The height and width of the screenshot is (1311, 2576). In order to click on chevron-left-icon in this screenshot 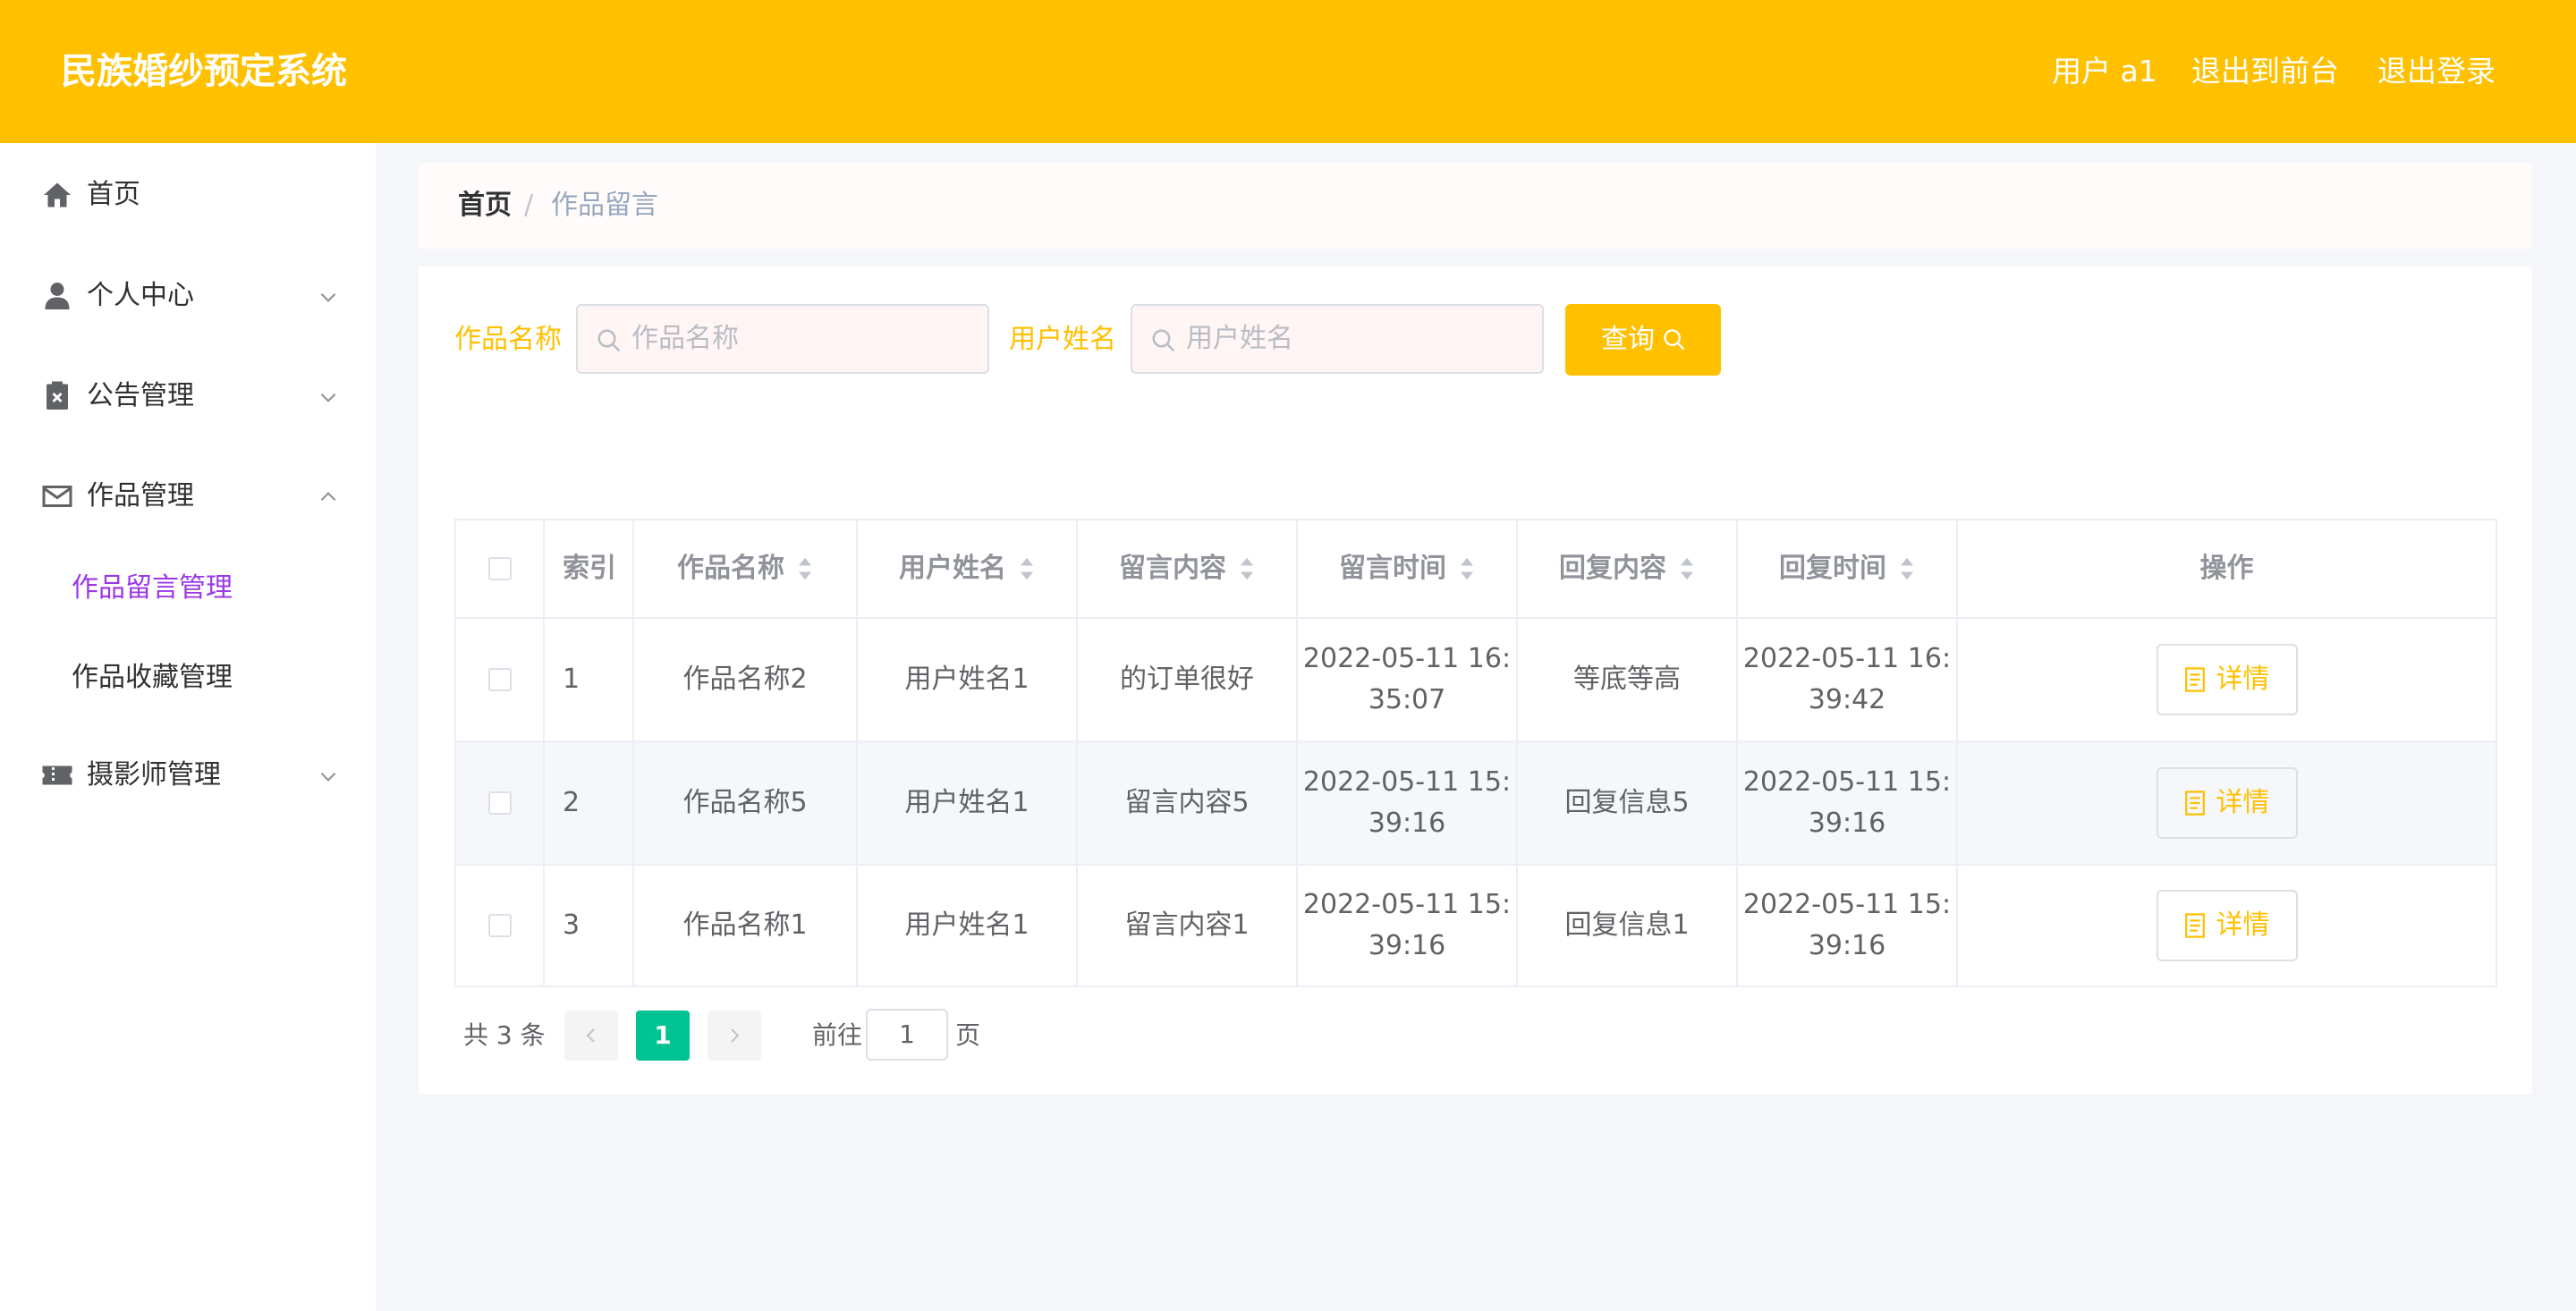, I will do `click(590, 1035)`.